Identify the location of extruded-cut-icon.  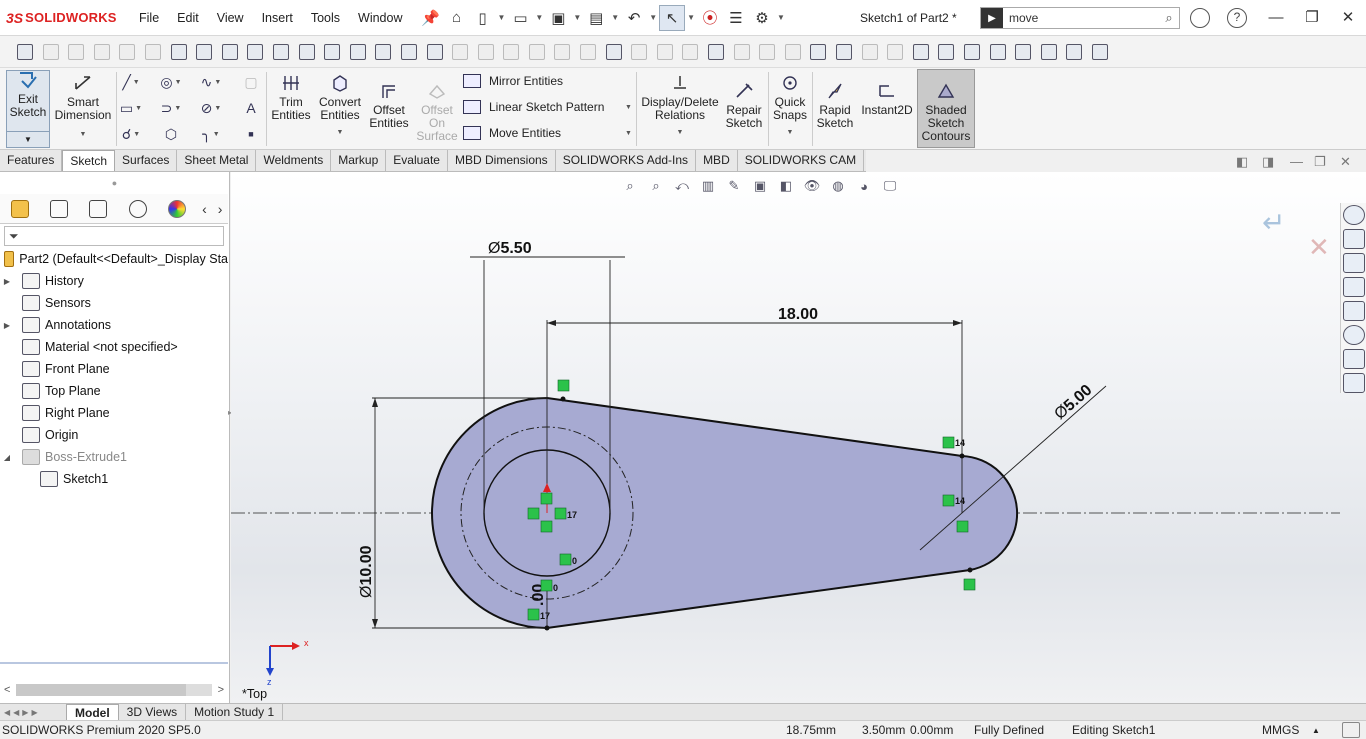
(153, 52).